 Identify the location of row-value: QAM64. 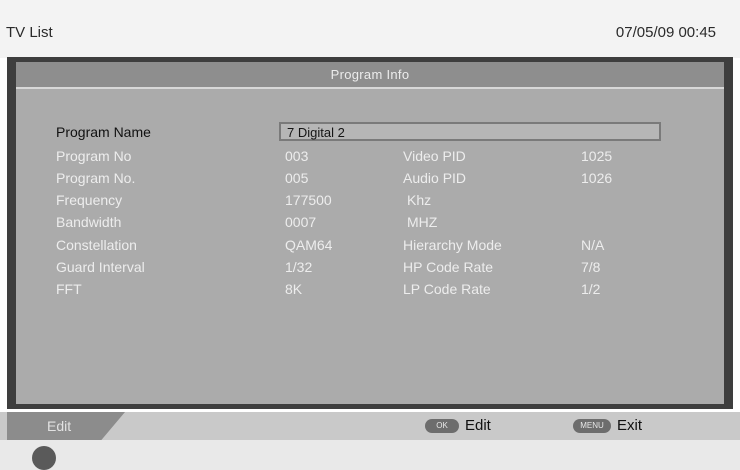
(309, 245).